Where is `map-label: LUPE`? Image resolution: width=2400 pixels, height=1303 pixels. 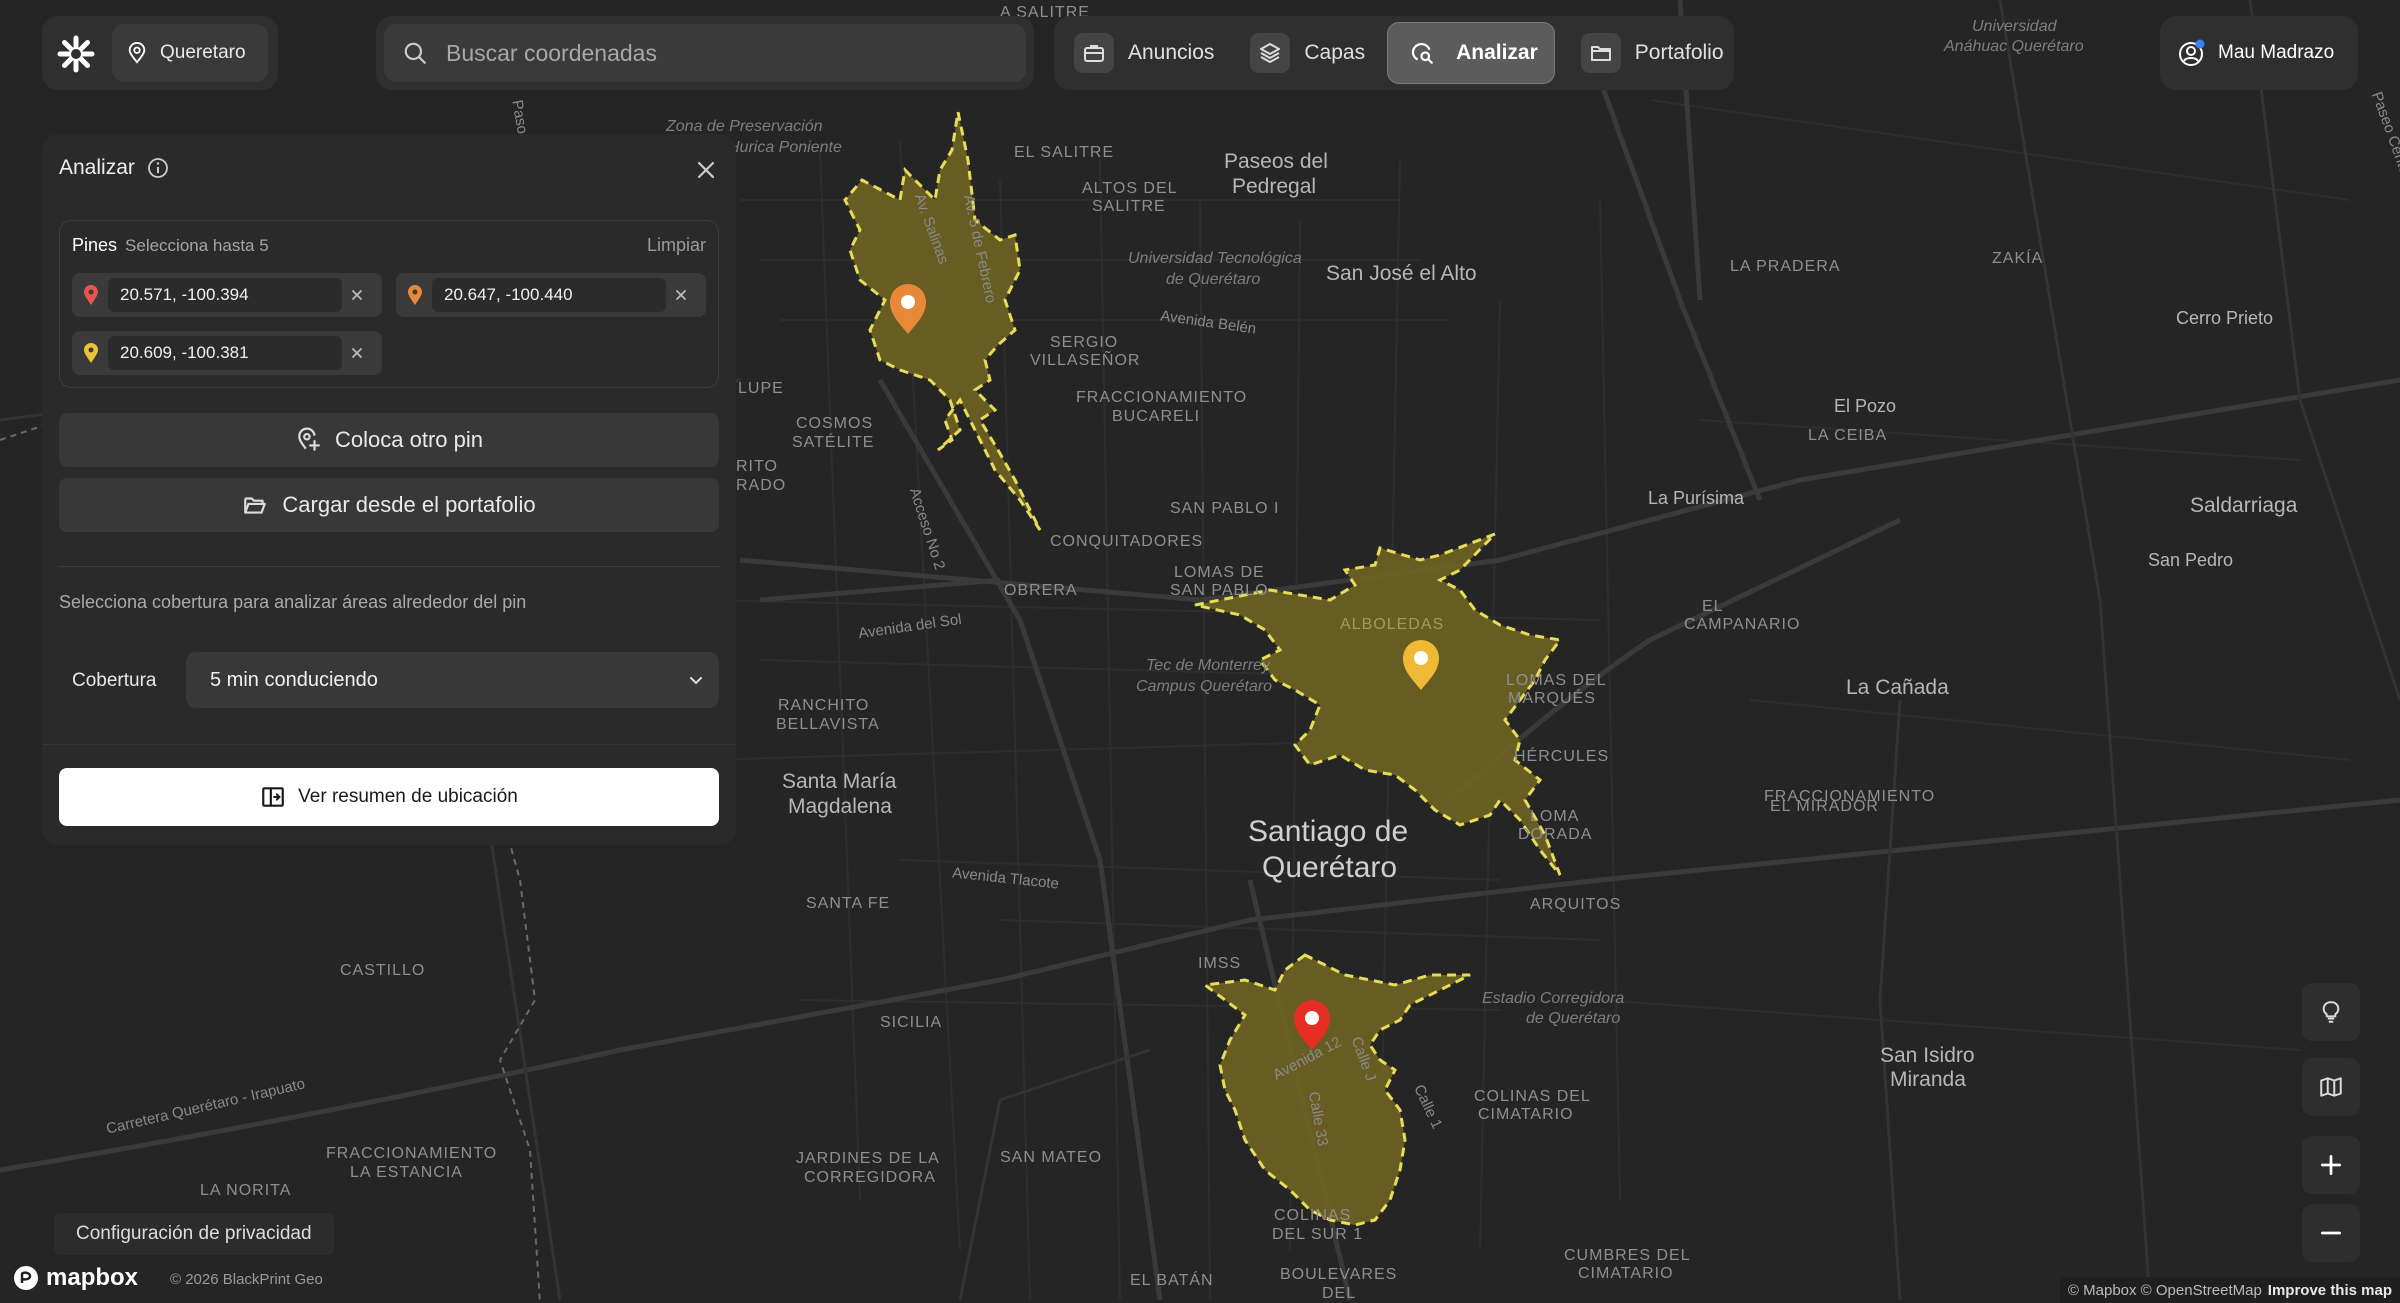 map-label: LUPE is located at coordinates (761, 388).